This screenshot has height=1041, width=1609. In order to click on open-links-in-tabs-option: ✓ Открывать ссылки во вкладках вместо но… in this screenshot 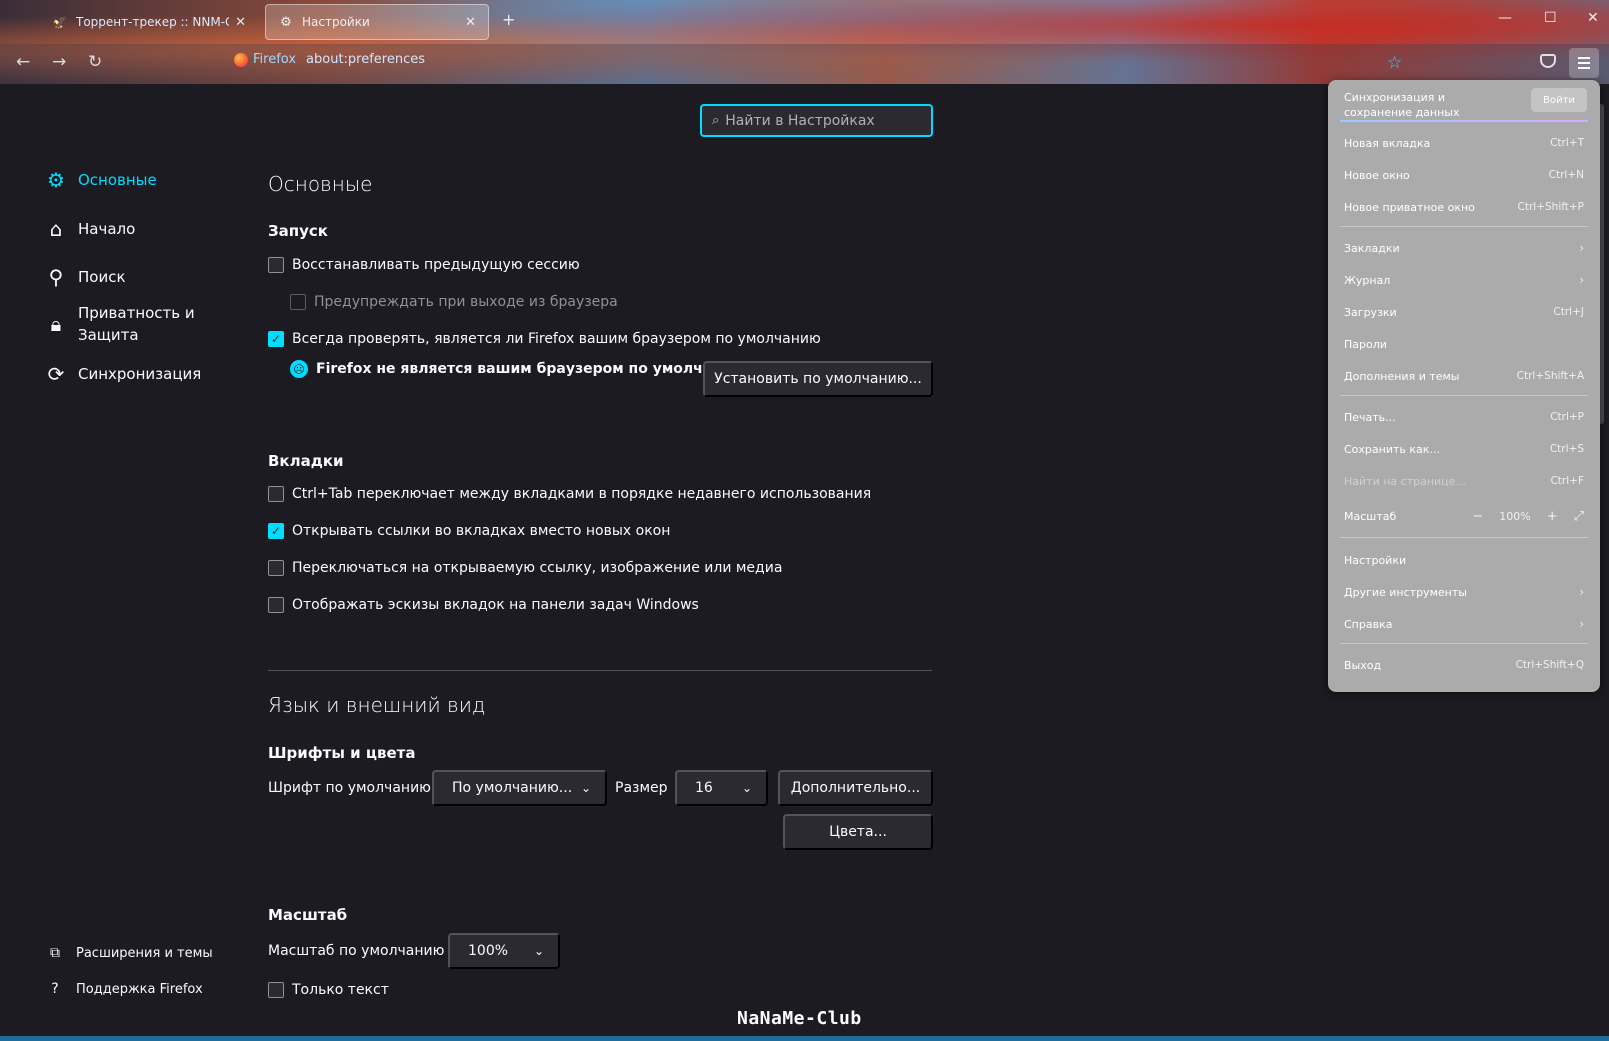, I will do `click(469, 531)`.